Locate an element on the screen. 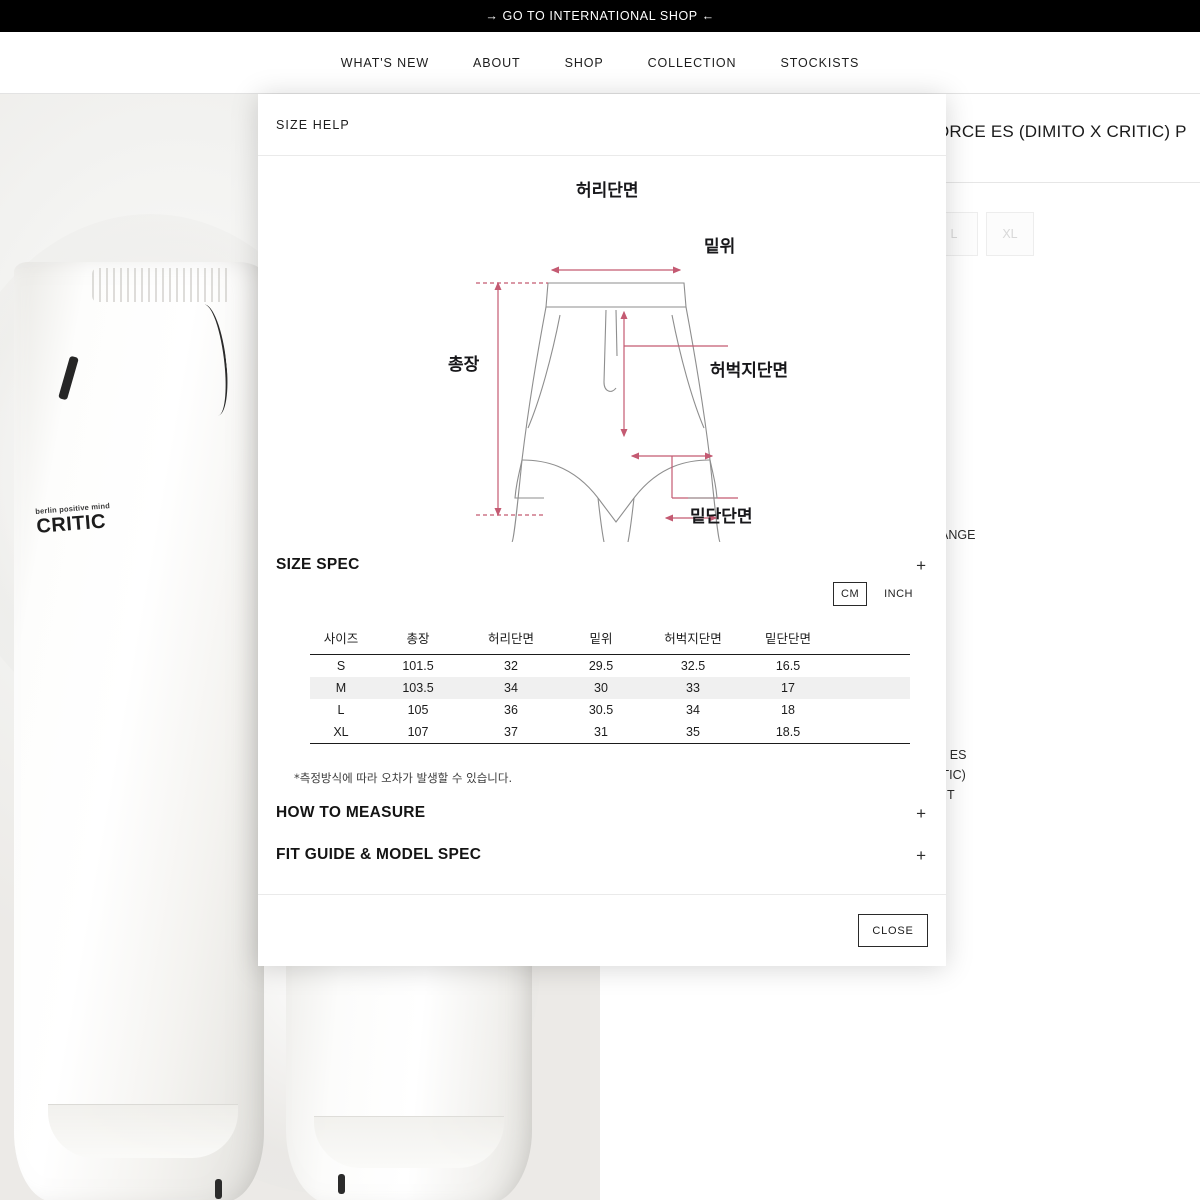  cuff-toggle-left is located at coordinates (218, 1189).